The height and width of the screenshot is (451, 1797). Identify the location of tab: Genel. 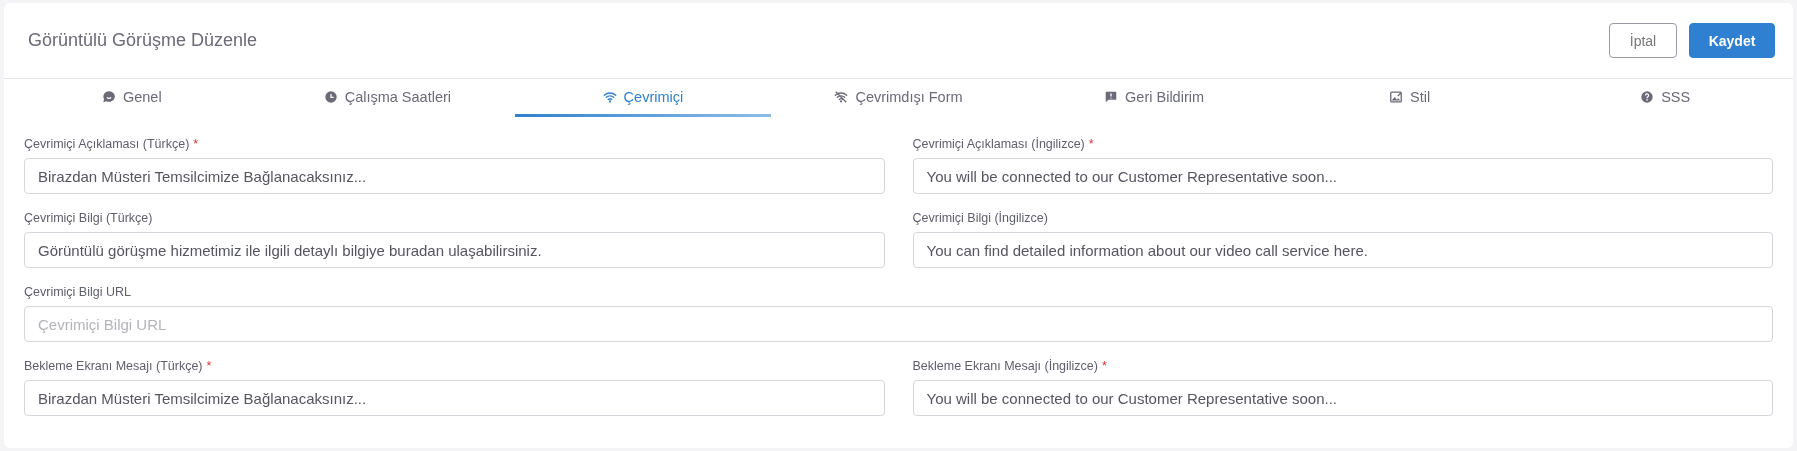
(132, 98).